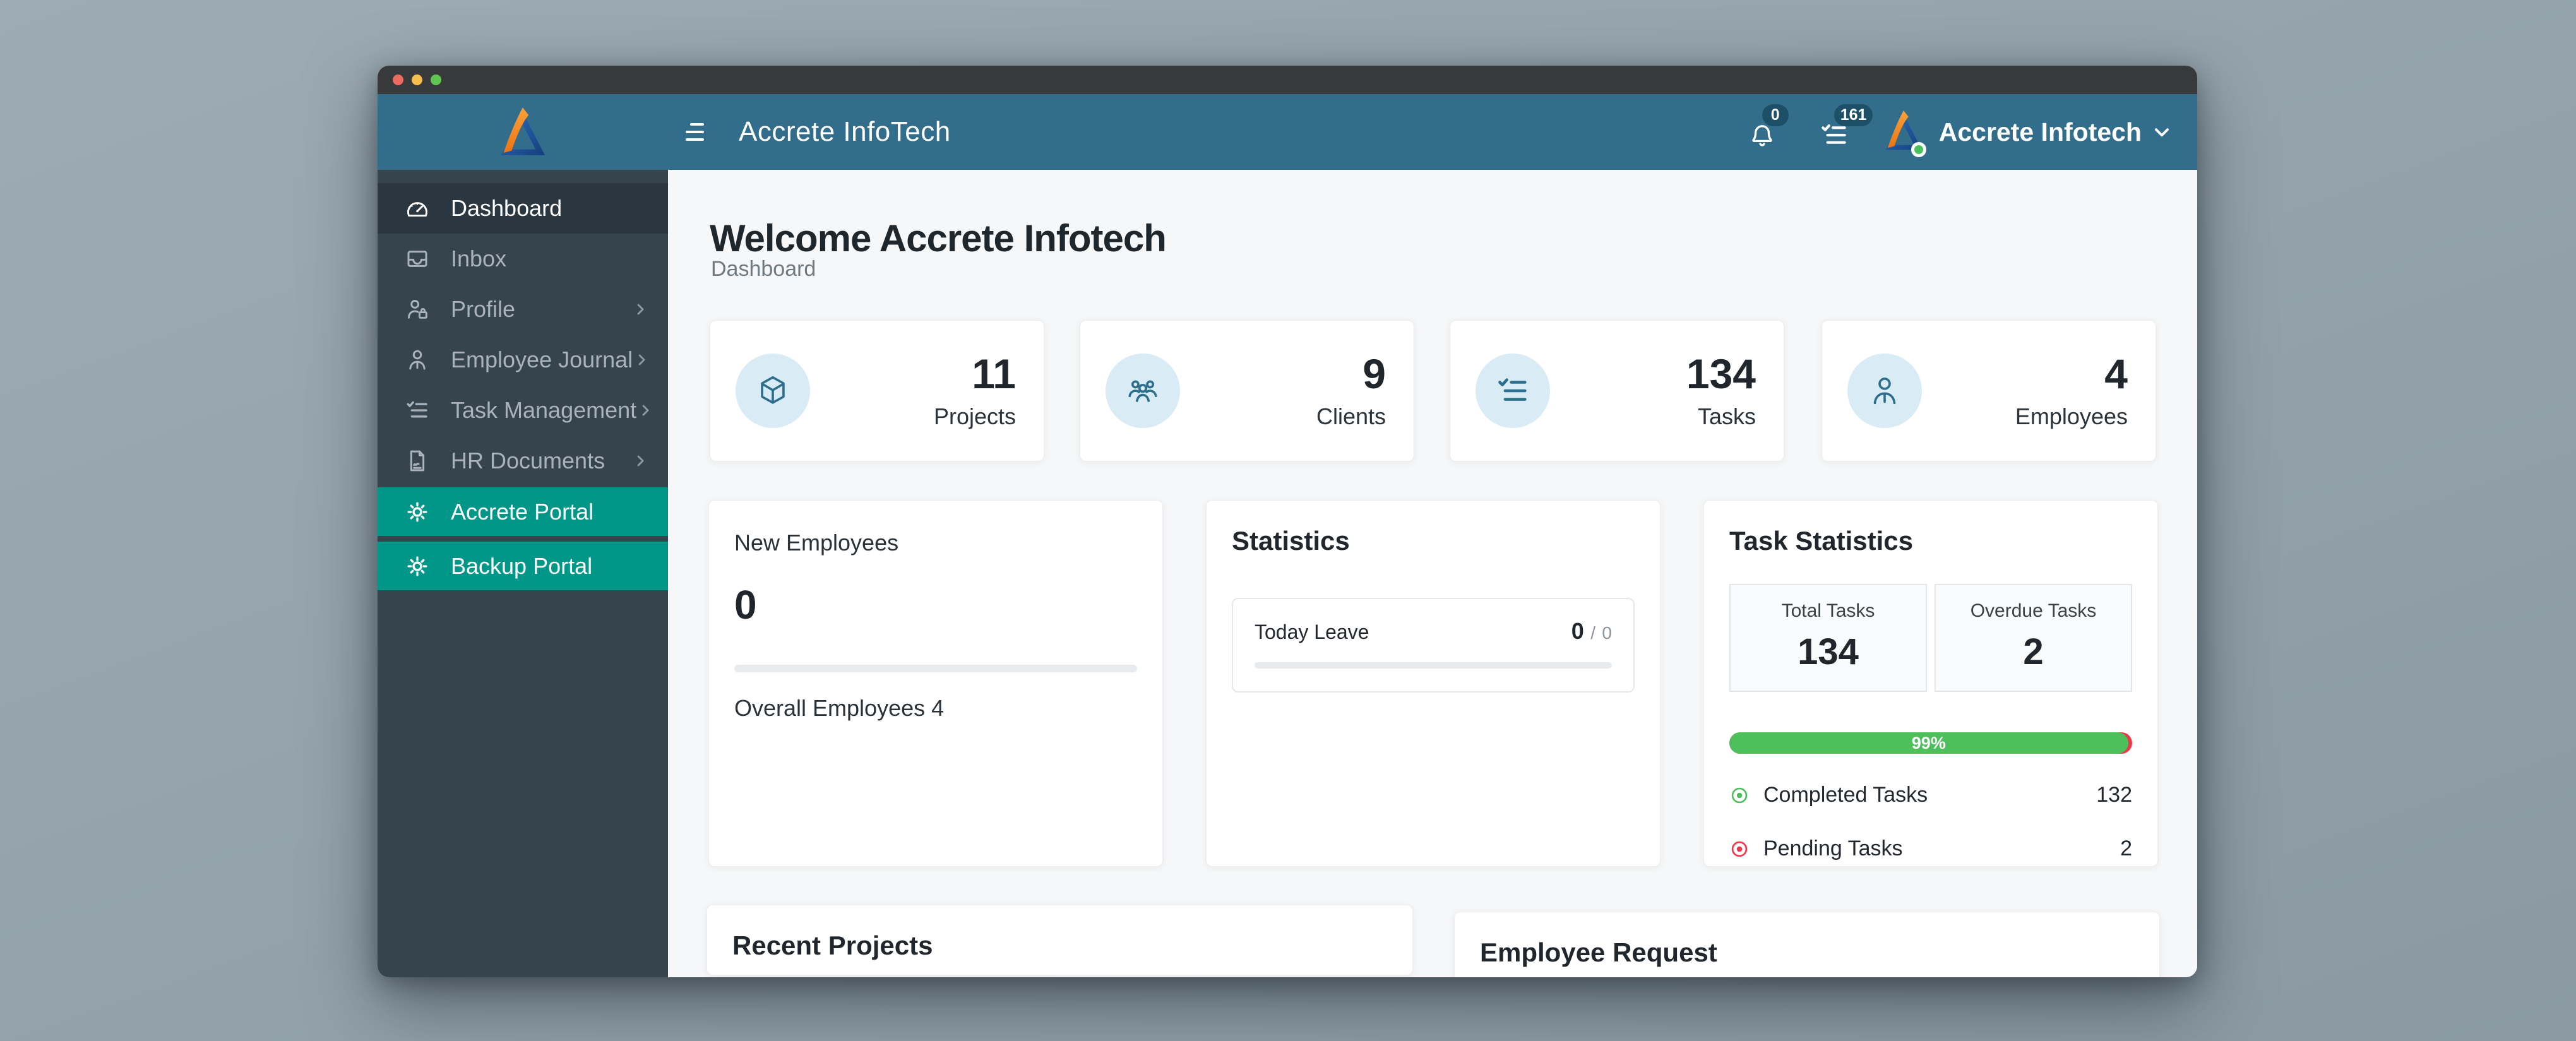  What do you see at coordinates (1060, 940) in the screenshot?
I see `recent-projects-card: Recent Projects` at bounding box center [1060, 940].